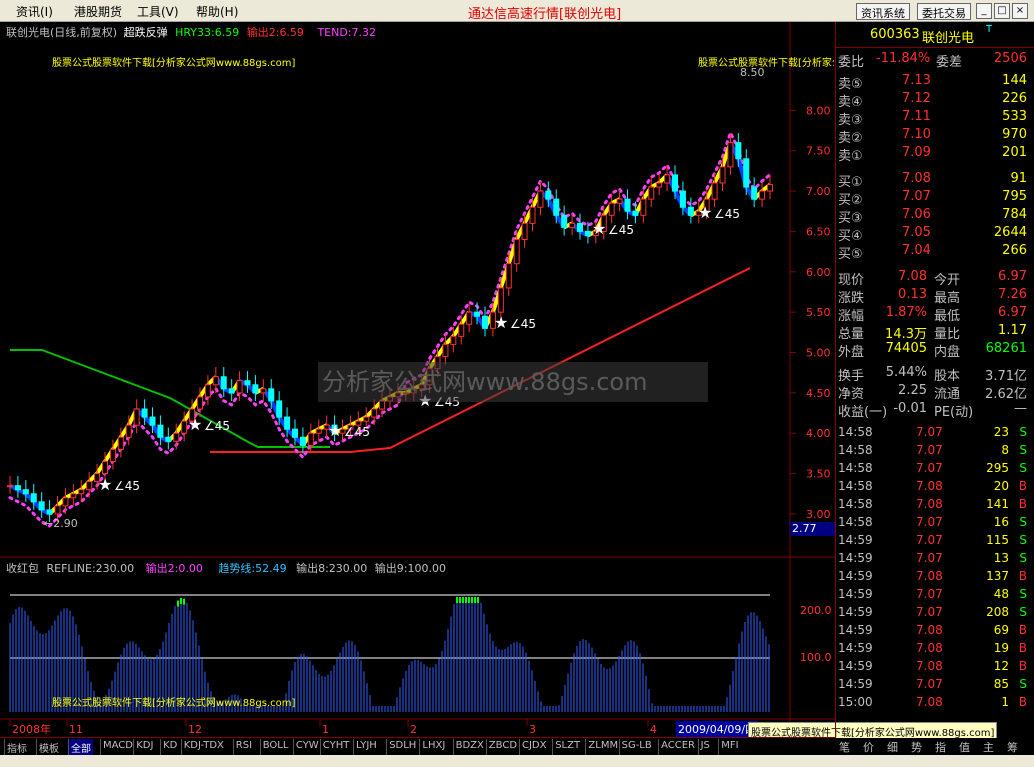  What do you see at coordinates (243, 747) in the screenshot?
I see `indicator-tab: RSI` at bounding box center [243, 747].